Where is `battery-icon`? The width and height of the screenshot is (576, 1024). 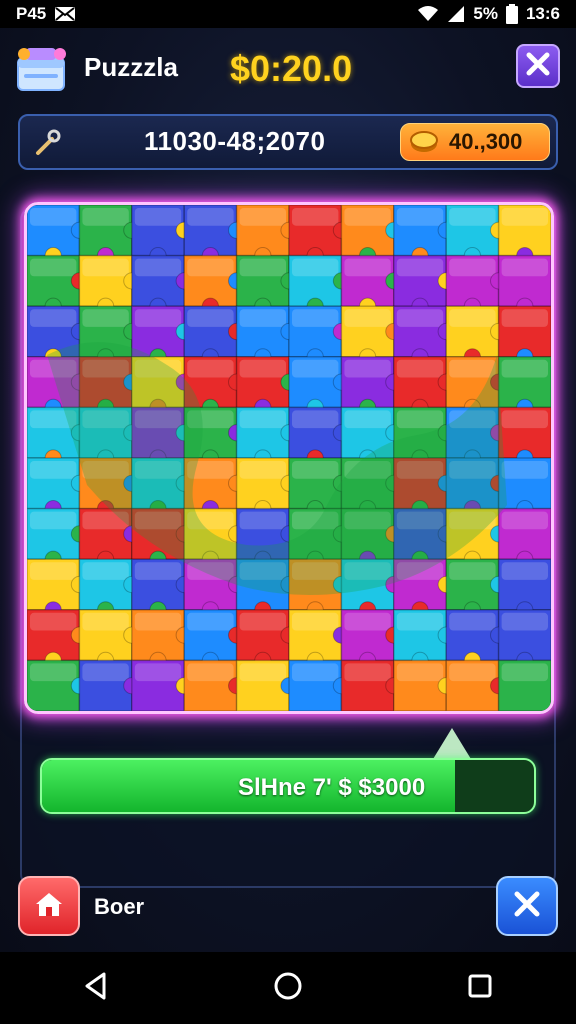
battery-icon is located at coordinates (511, 14).